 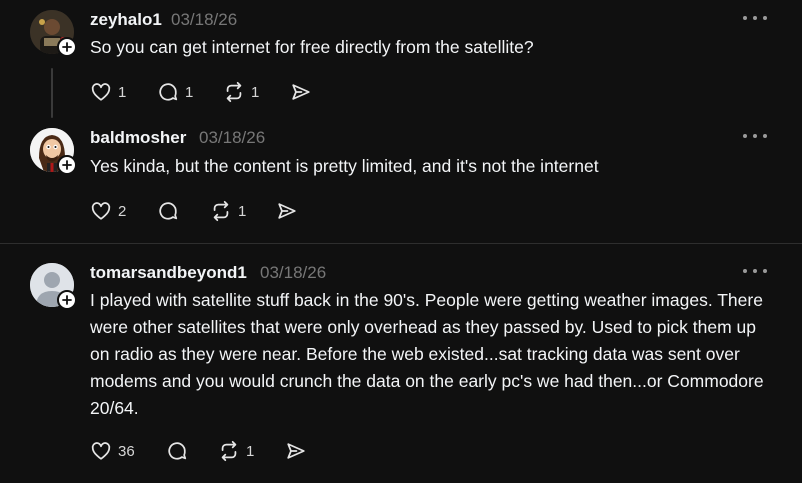 What do you see at coordinates (168, 273) in the screenshot?
I see `username: tomarsandbeyond1` at bounding box center [168, 273].